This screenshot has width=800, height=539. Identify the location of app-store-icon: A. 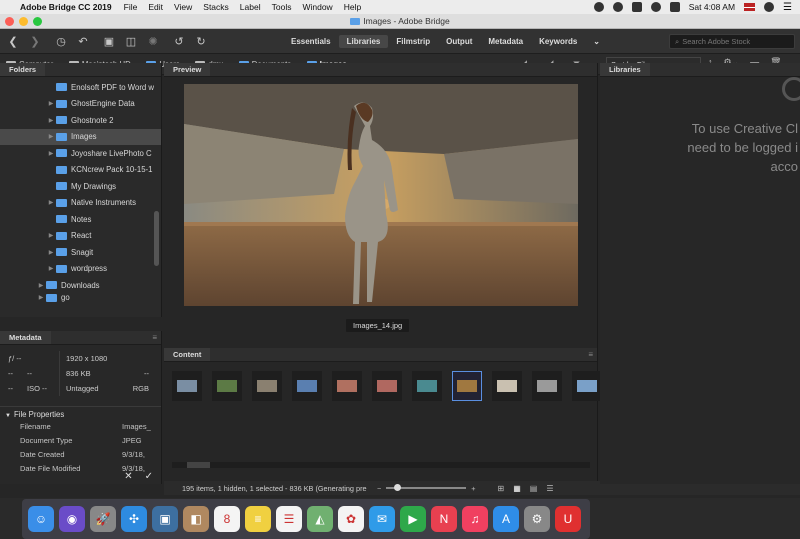
(506, 519).